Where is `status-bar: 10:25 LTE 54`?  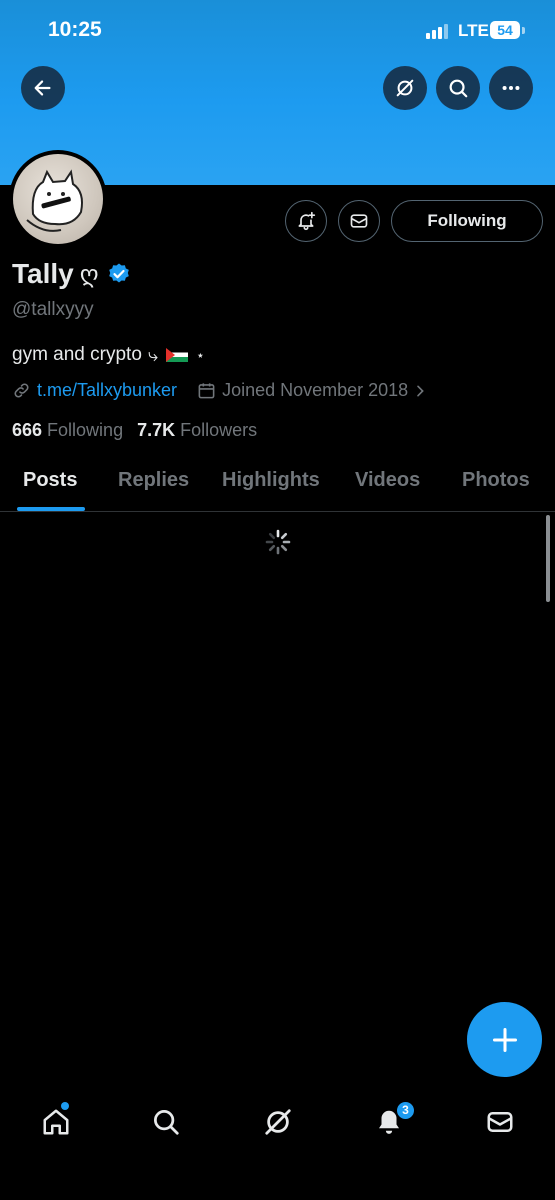
status-bar: 10:25 LTE 54 is located at coordinates (277, 30).